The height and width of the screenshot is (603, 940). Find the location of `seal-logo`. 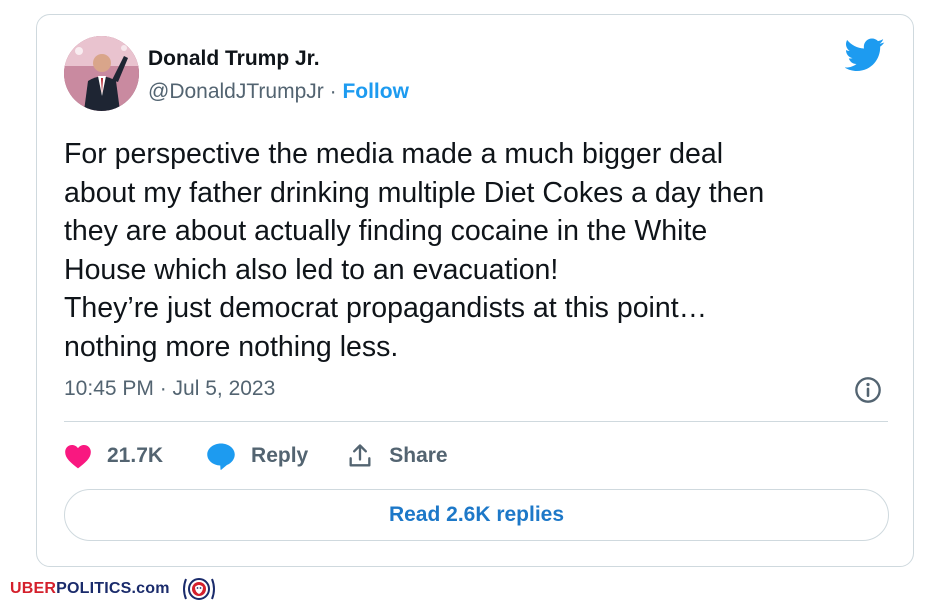

seal-logo is located at coordinates (198, 589).